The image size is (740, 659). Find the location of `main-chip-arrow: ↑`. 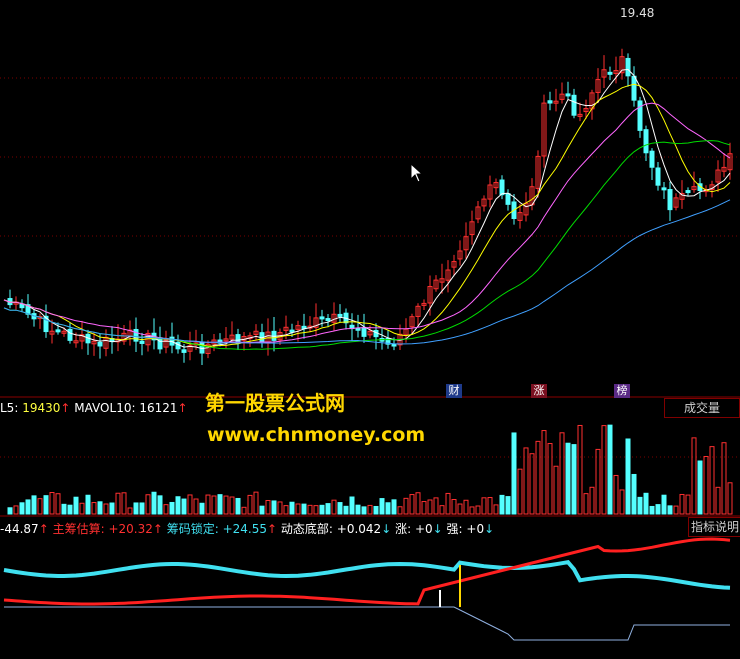

main-chip-arrow: ↑ is located at coordinates (157, 529).